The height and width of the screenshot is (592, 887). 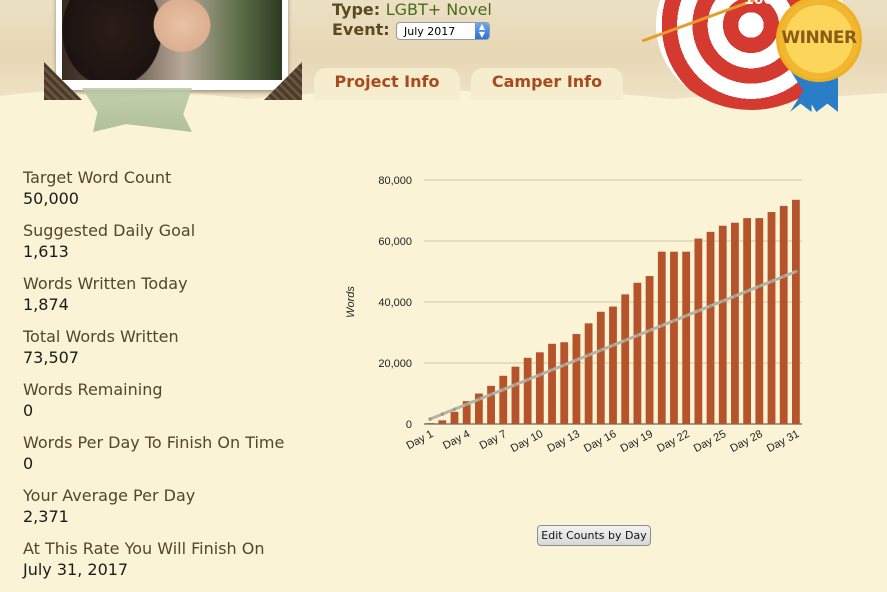 I want to click on x-tick-label: Day 4, so click(x=456, y=440).